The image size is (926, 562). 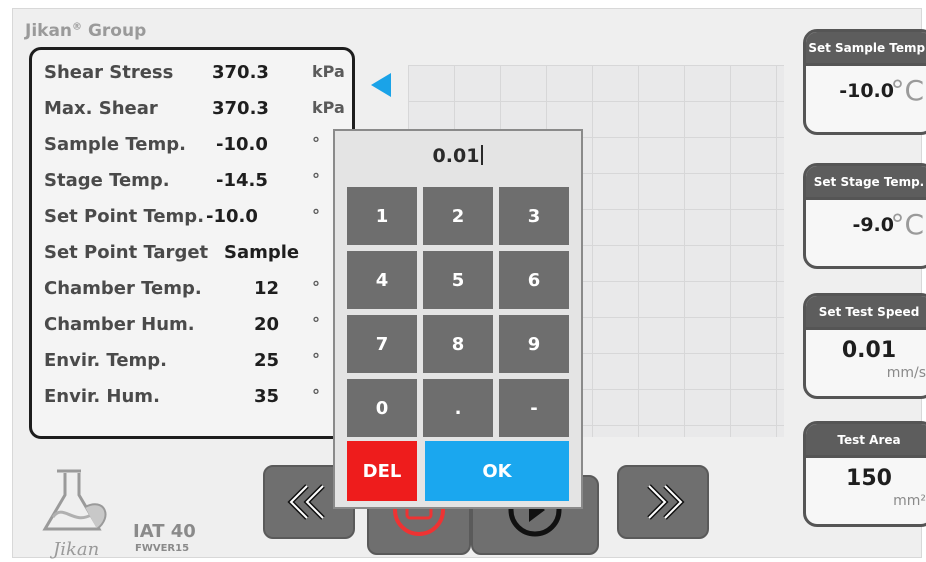 What do you see at coordinates (200, 73) in the screenshot?
I see `reading-shear-stress: Shear Stress 370.3 kPa` at bounding box center [200, 73].